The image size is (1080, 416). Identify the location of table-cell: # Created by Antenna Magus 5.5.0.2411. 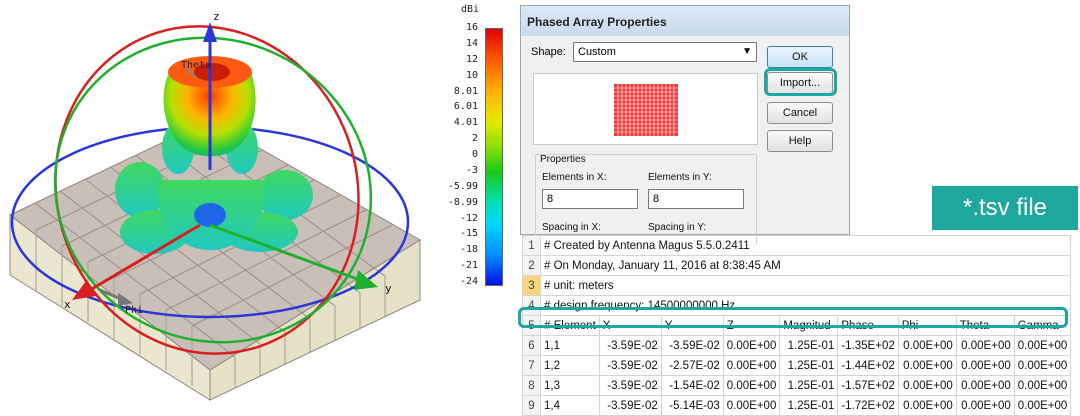
(805, 245).